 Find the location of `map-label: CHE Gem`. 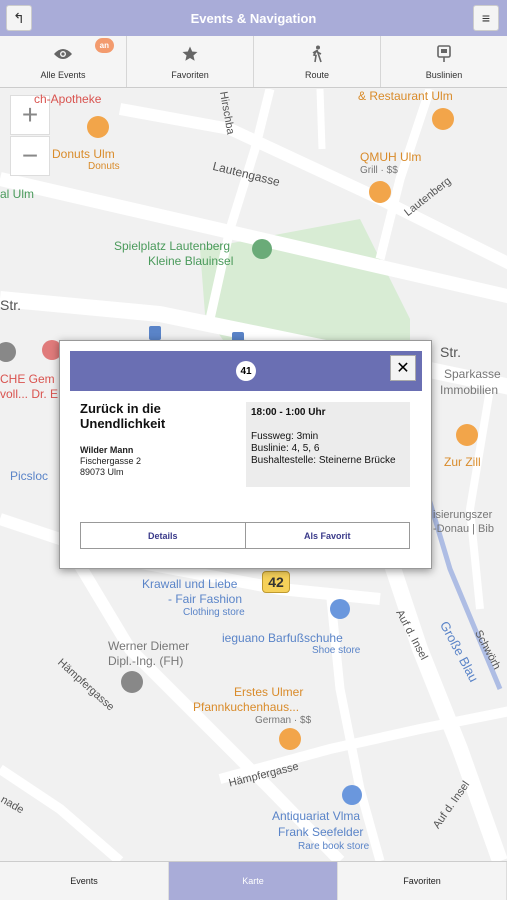

map-label: CHE Gem is located at coordinates (27, 379).